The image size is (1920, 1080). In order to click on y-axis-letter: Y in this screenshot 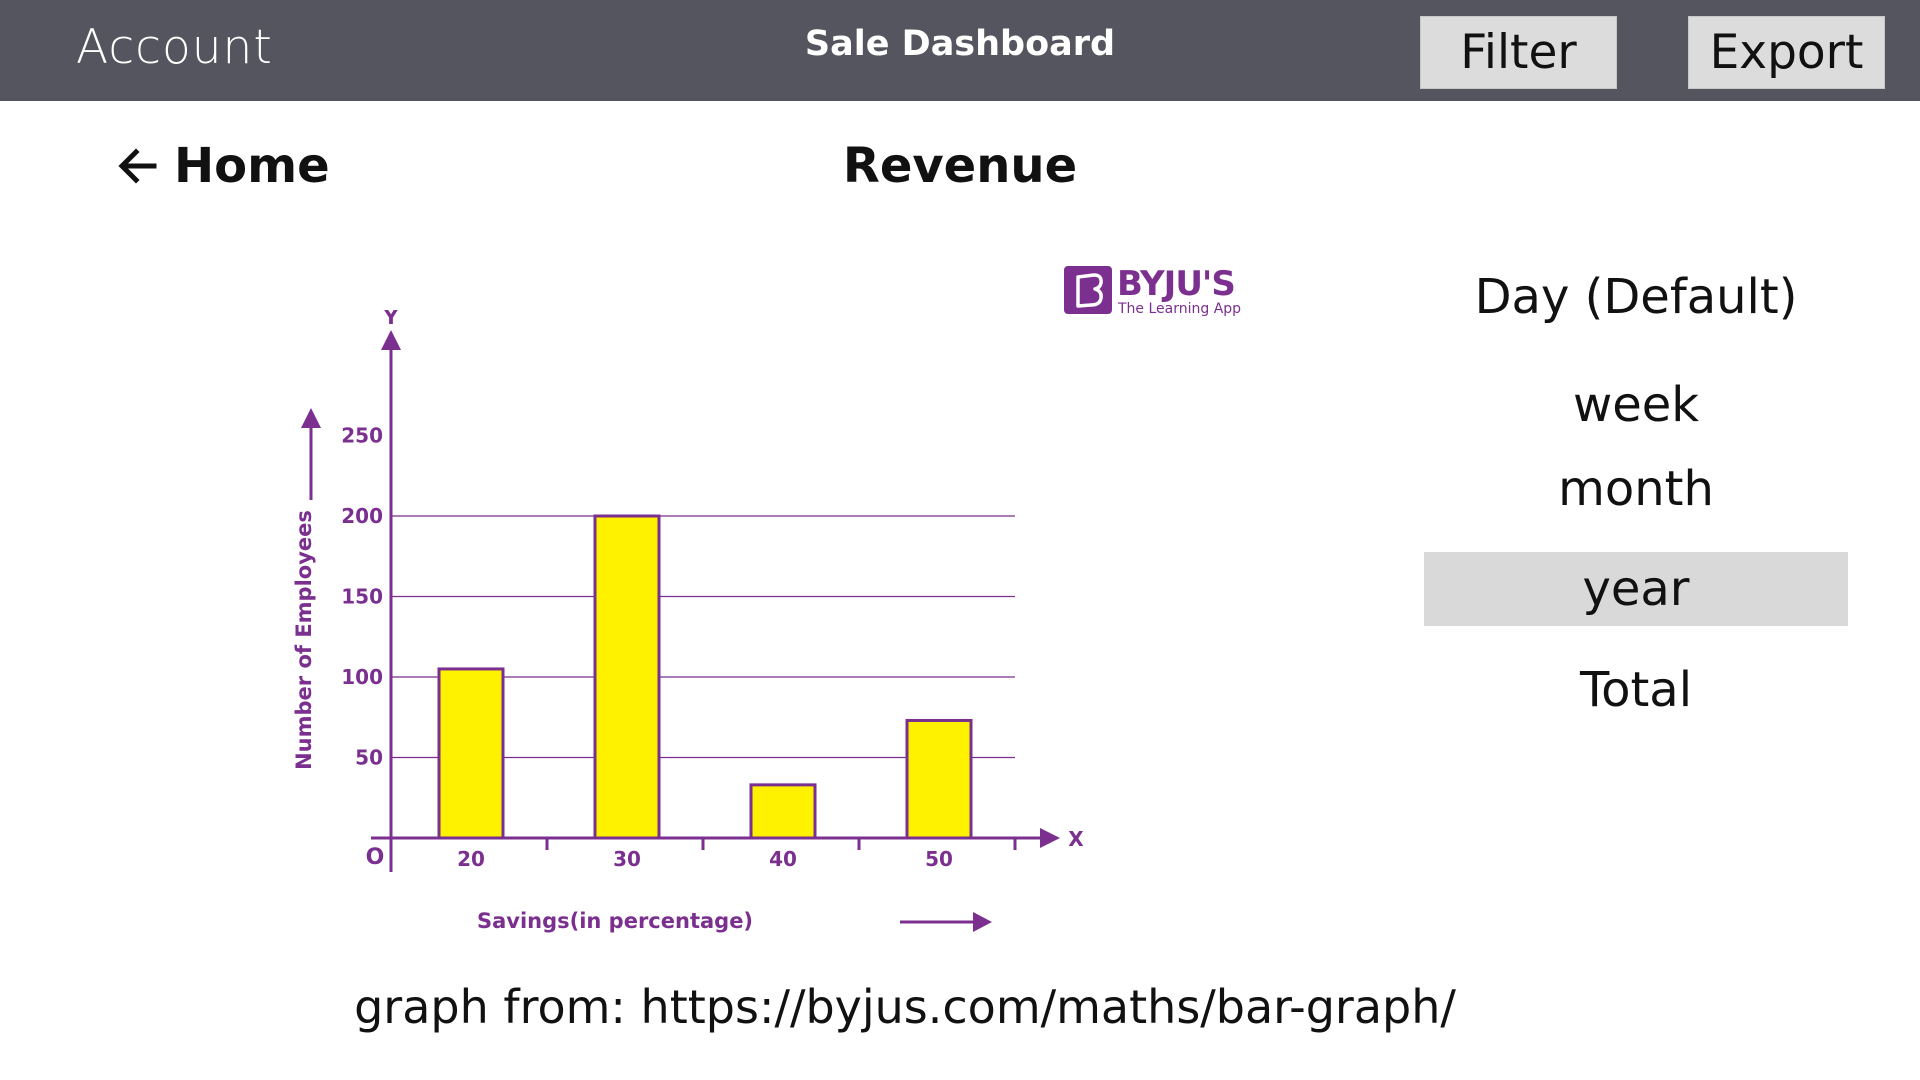, I will do `click(391, 319)`.